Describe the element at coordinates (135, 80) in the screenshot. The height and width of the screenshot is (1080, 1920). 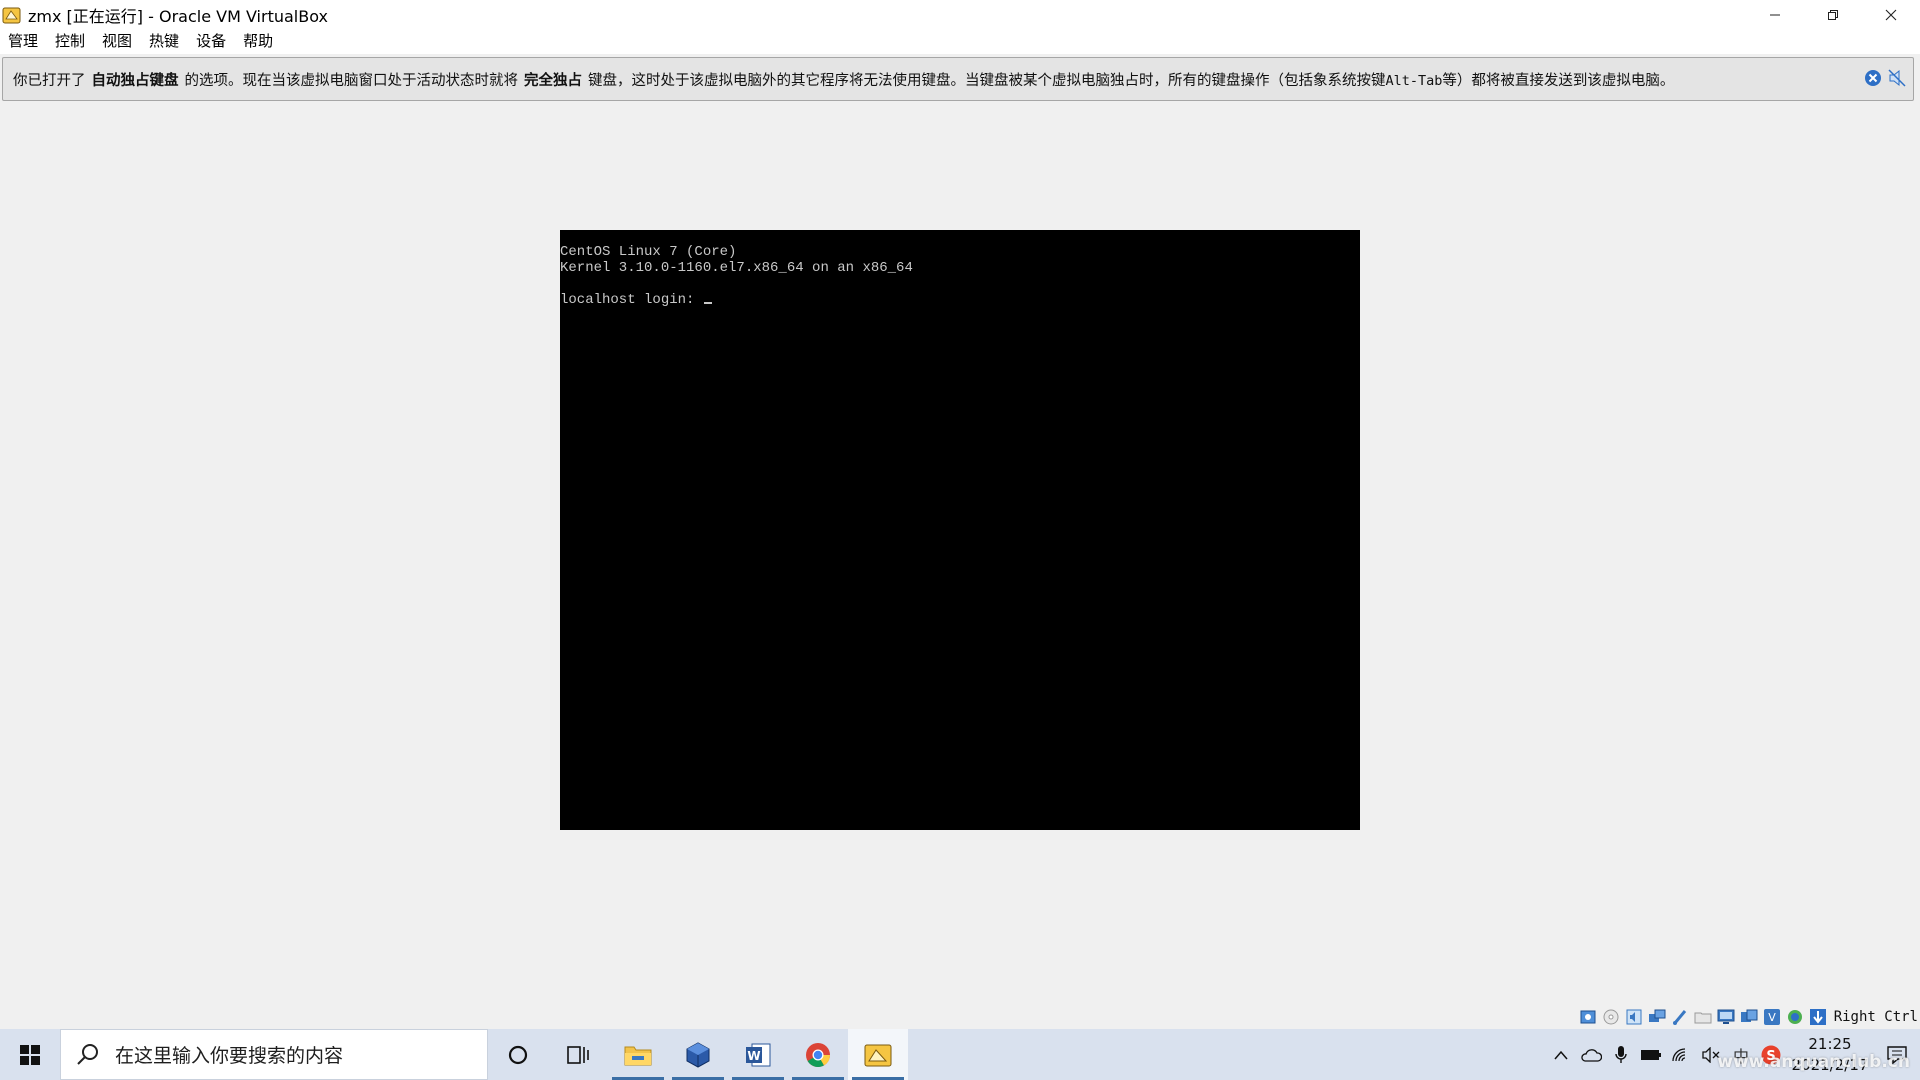
I see `notice-bold-1: 自动独占键盘` at that location.